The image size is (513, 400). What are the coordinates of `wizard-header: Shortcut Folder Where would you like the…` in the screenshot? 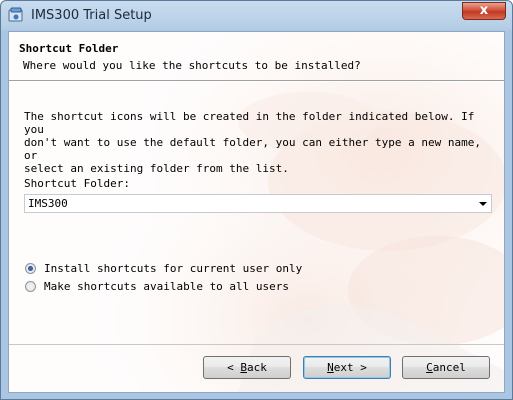 It's located at (256, 55).